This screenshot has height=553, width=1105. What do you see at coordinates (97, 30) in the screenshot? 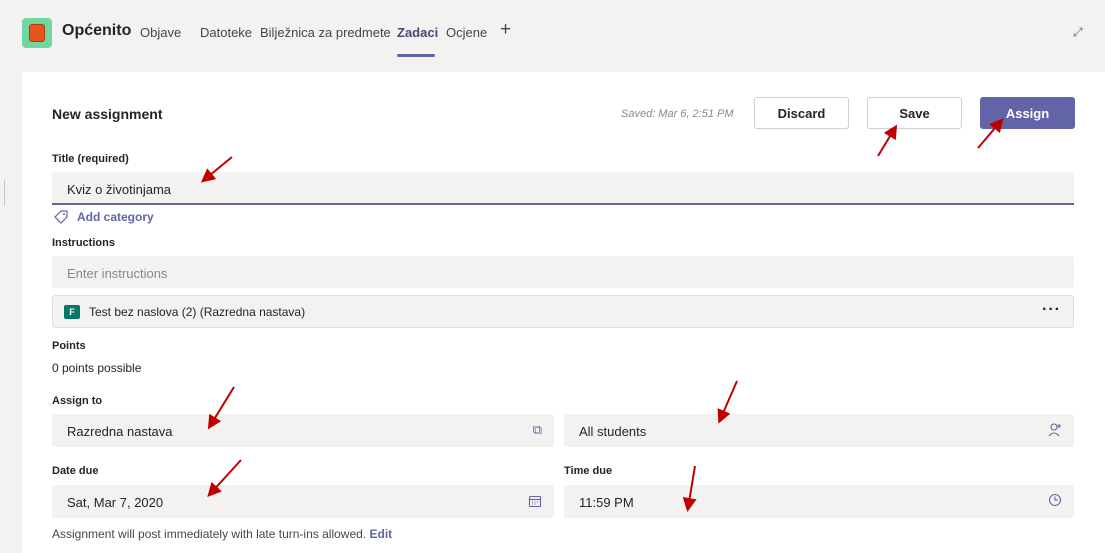
I see `channel-name: Općenito` at bounding box center [97, 30].